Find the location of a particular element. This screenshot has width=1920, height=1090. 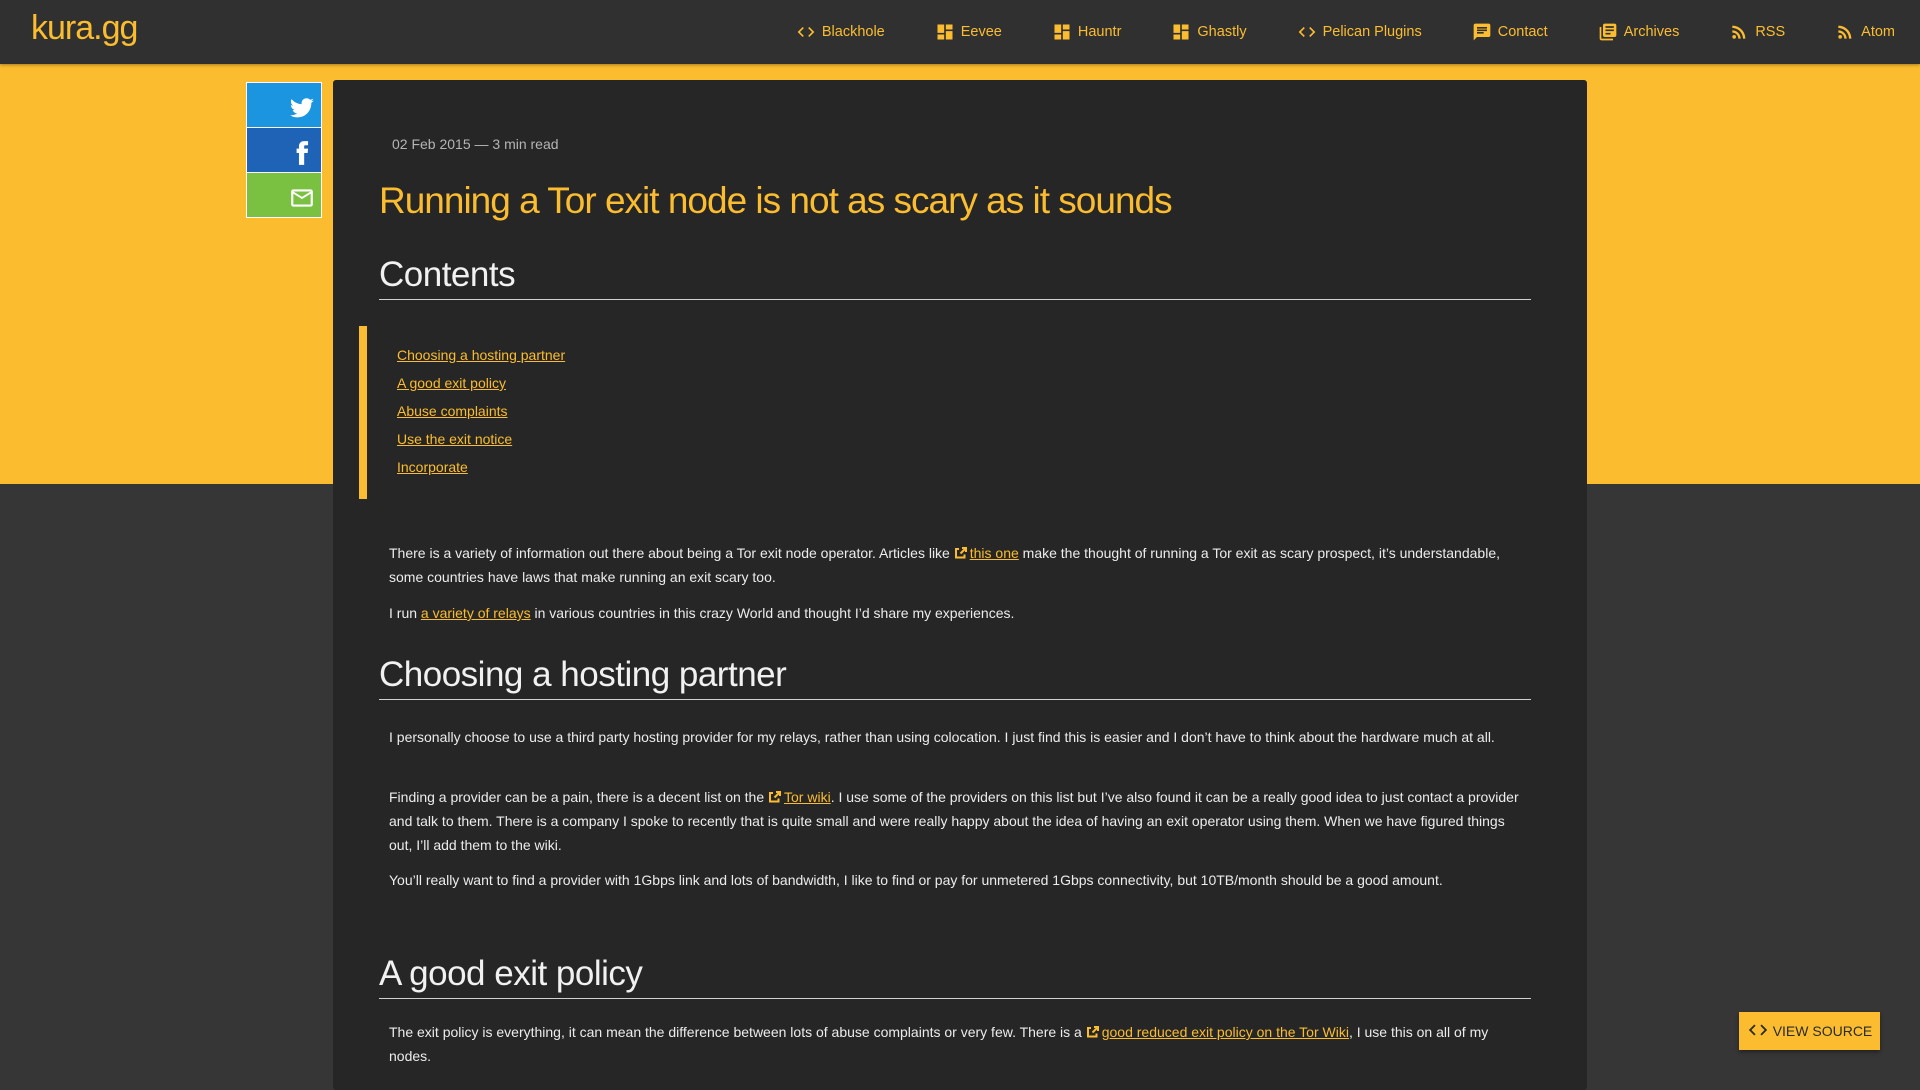

nav-item-contact: Contact is located at coordinates (1510, 32).